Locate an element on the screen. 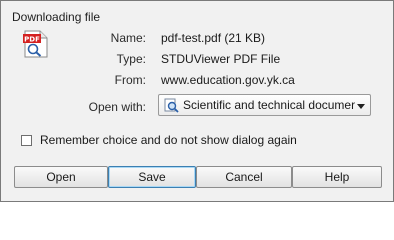  open-button: Open is located at coordinates (61, 177).